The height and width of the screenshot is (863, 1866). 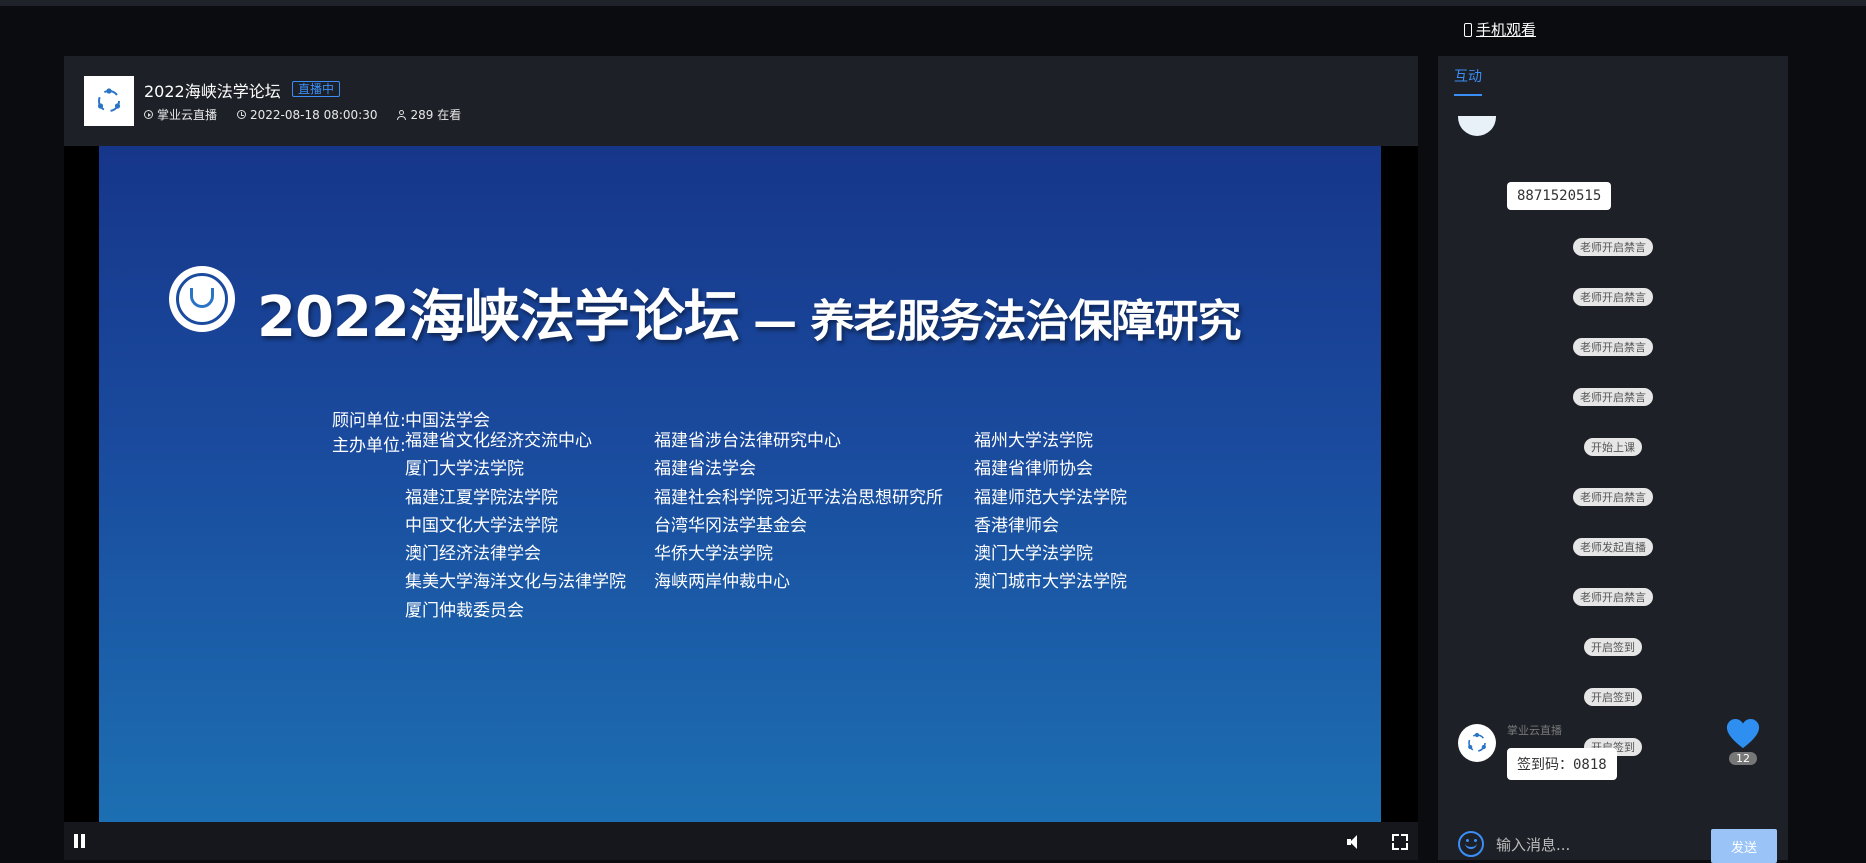 What do you see at coordinates (242, 114) in the screenshot?
I see `clock-icon` at bounding box center [242, 114].